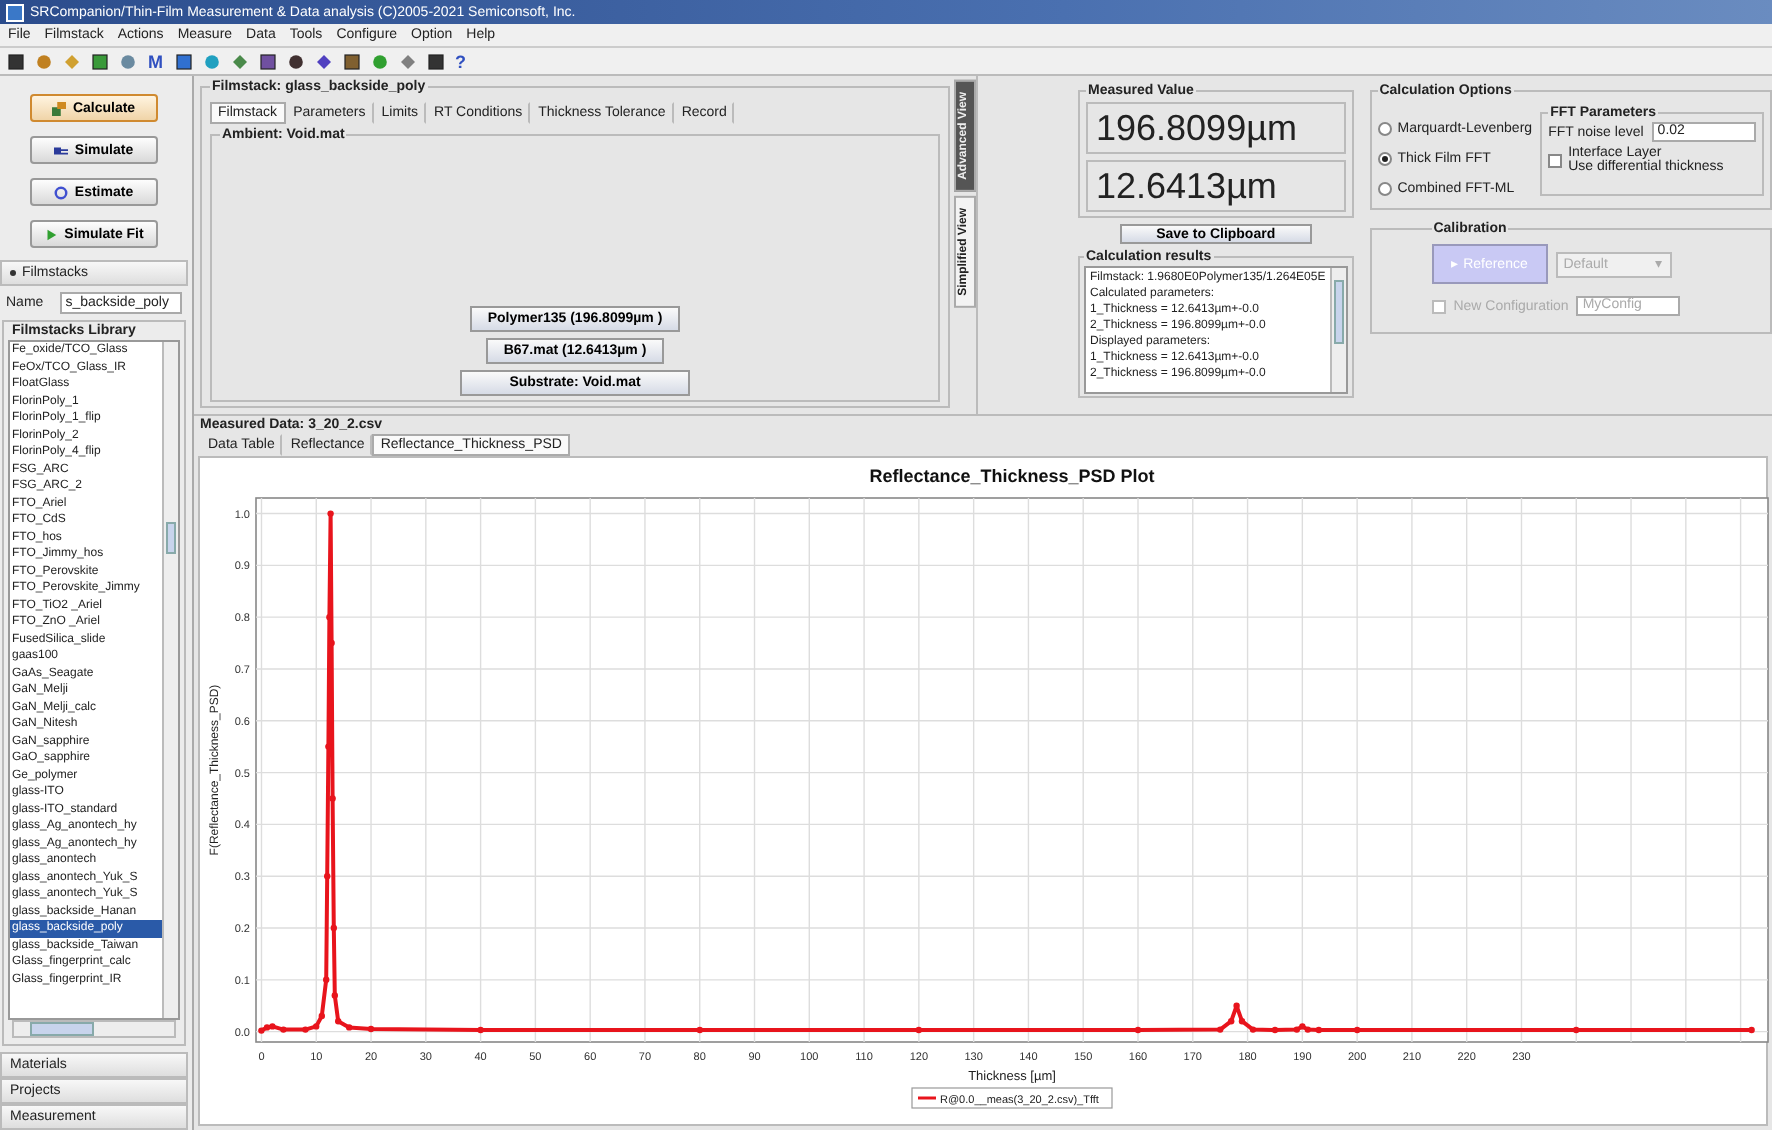  Describe the element at coordinates (1216, 128) in the screenshot. I see `value-display: 196.8099µm` at that location.